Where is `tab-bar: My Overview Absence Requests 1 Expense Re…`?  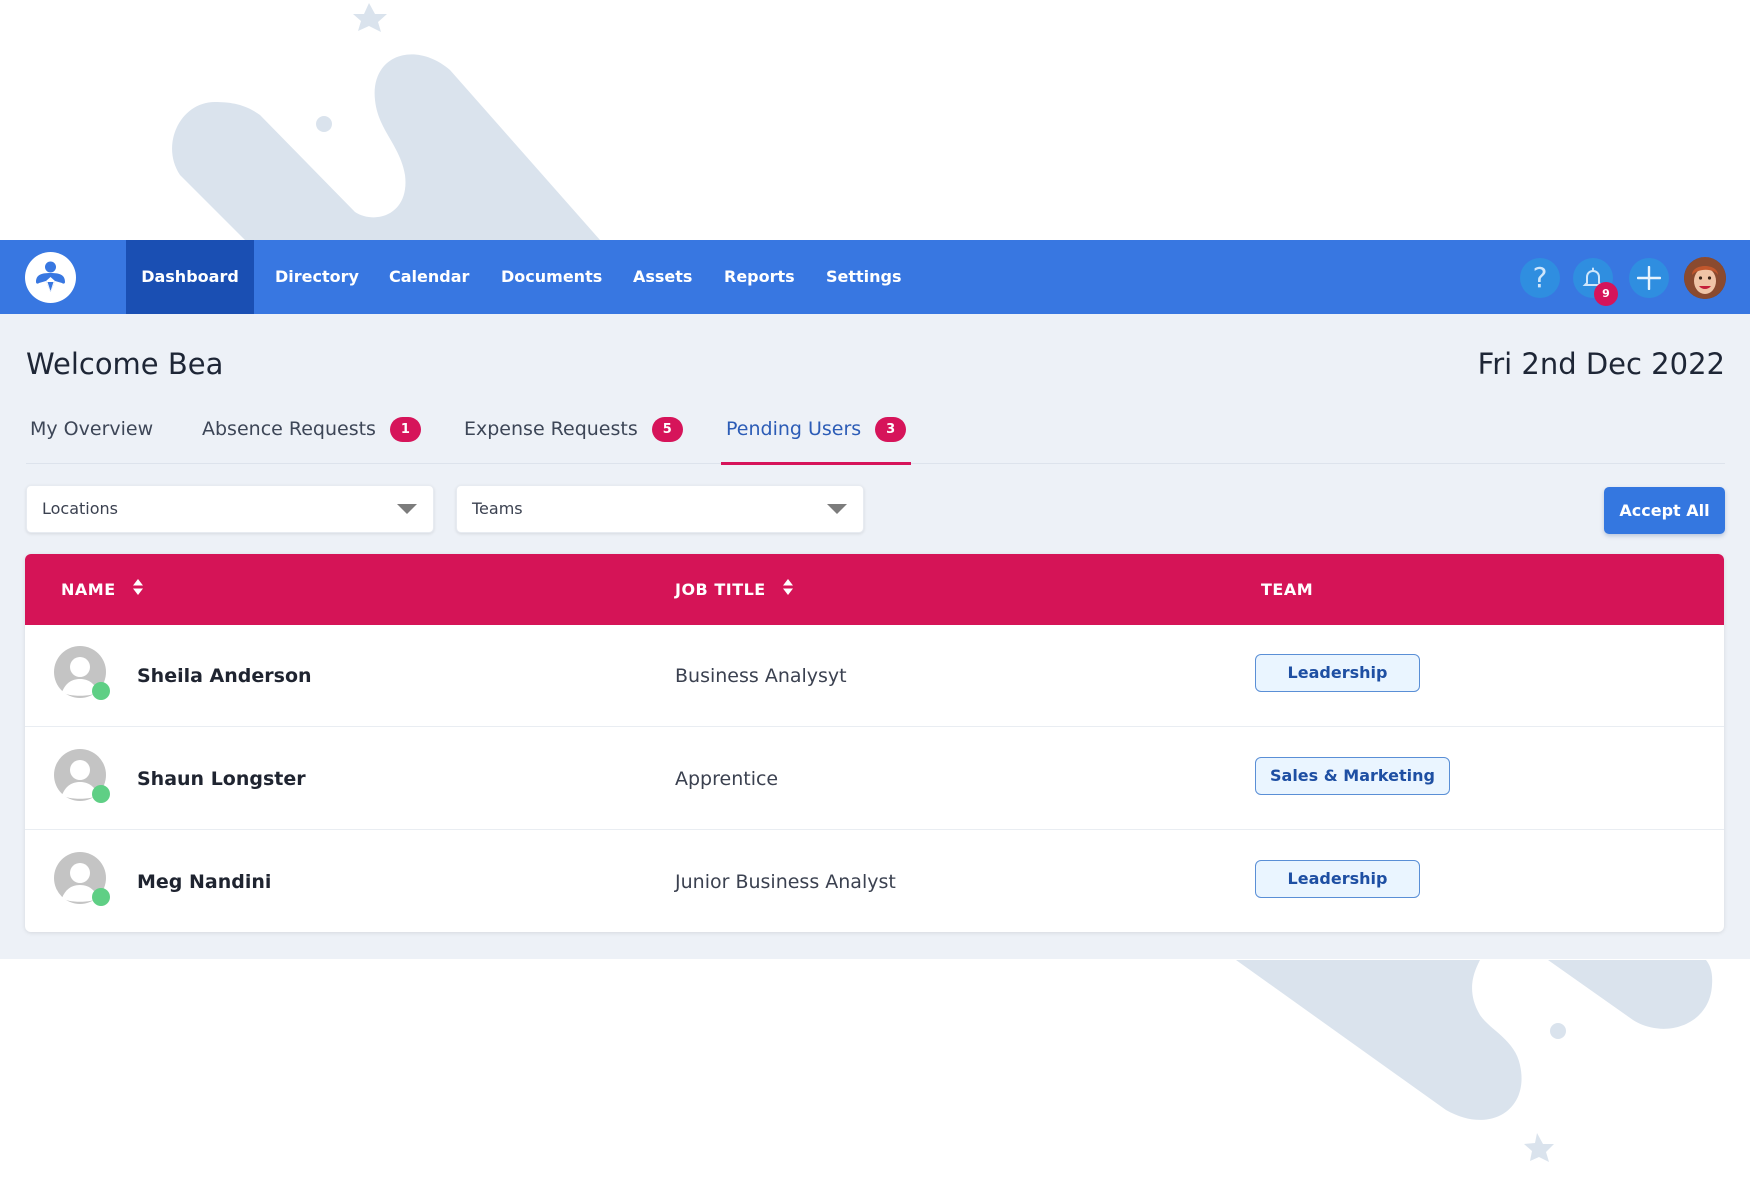
tab-bar: My Overview Absence Requests 1 Expense Re… is located at coordinates (875, 435).